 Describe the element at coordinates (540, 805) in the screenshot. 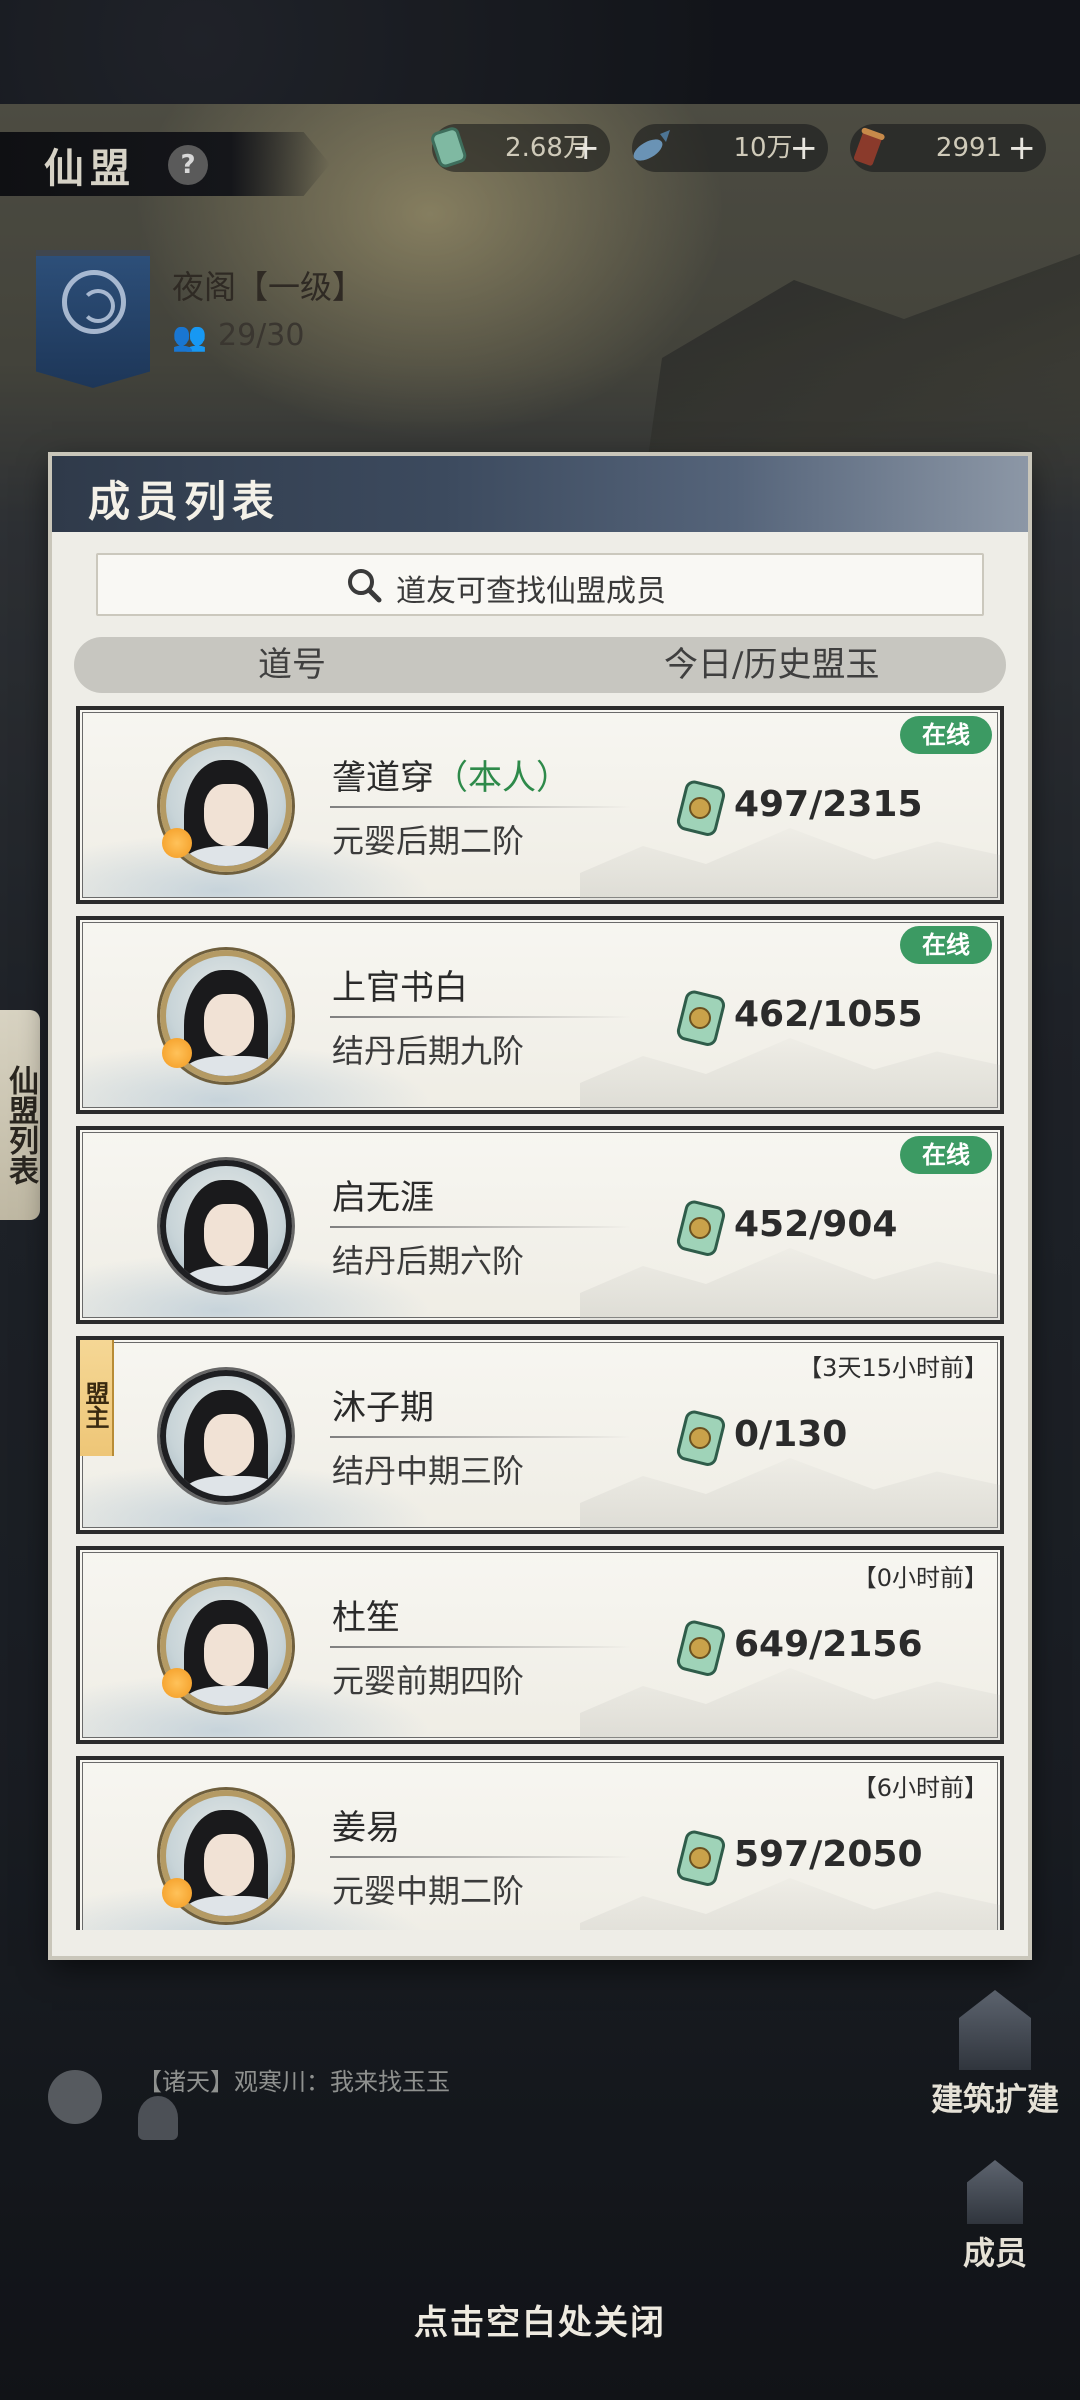

I see `member-card: 詟道穿（本人） 元婴后期二阶 497/2315 在线` at that location.